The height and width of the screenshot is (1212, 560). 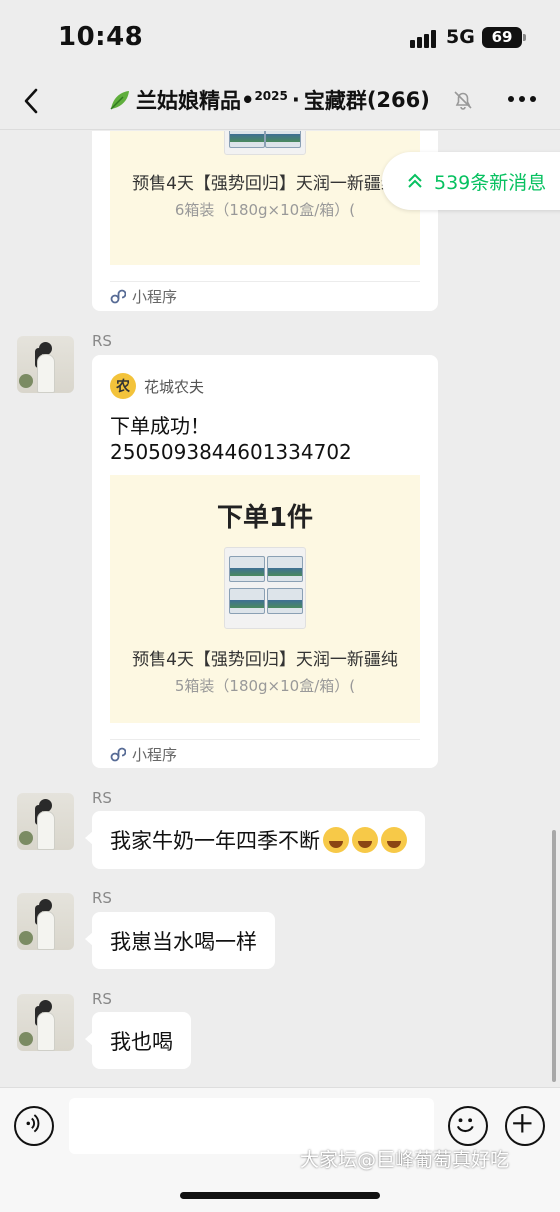 What do you see at coordinates (265, 518) in the screenshot?
I see `order-heading: 下单1件` at bounding box center [265, 518].